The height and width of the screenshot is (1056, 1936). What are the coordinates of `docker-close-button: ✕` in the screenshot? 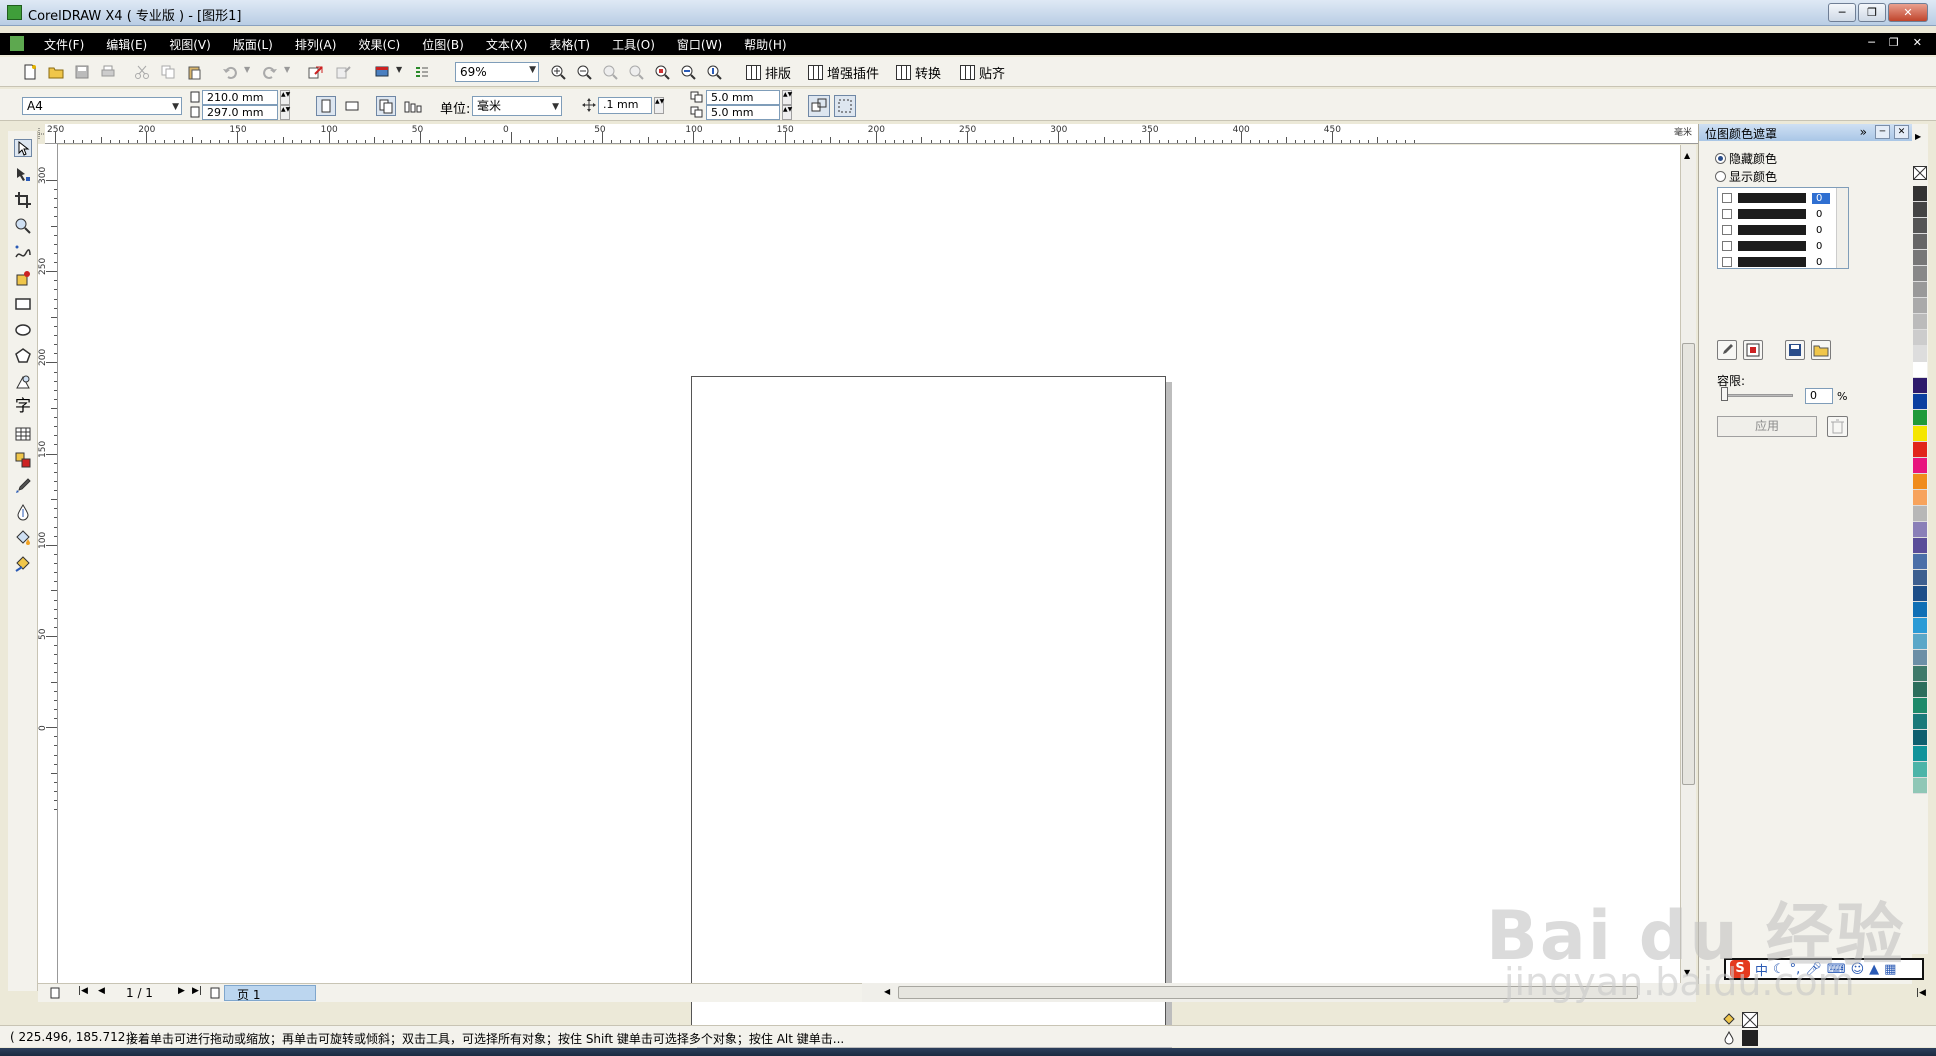 It's located at (1901, 132).